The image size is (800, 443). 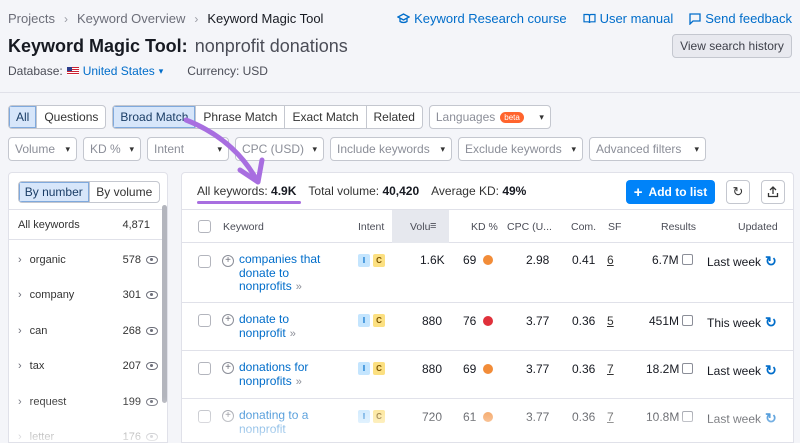 I want to click on sidebar-scrollbar, so click(x=164, y=304).